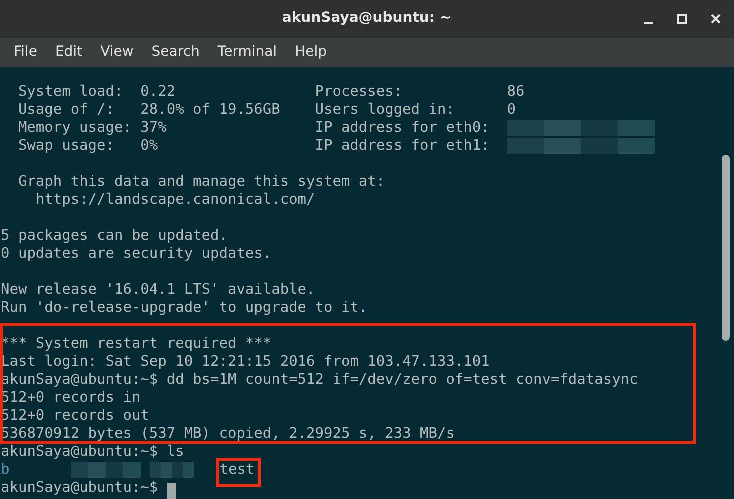 The width and height of the screenshot is (734, 499). What do you see at coordinates (69, 52) in the screenshot?
I see `menu-item: Edit` at bounding box center [69, 52].